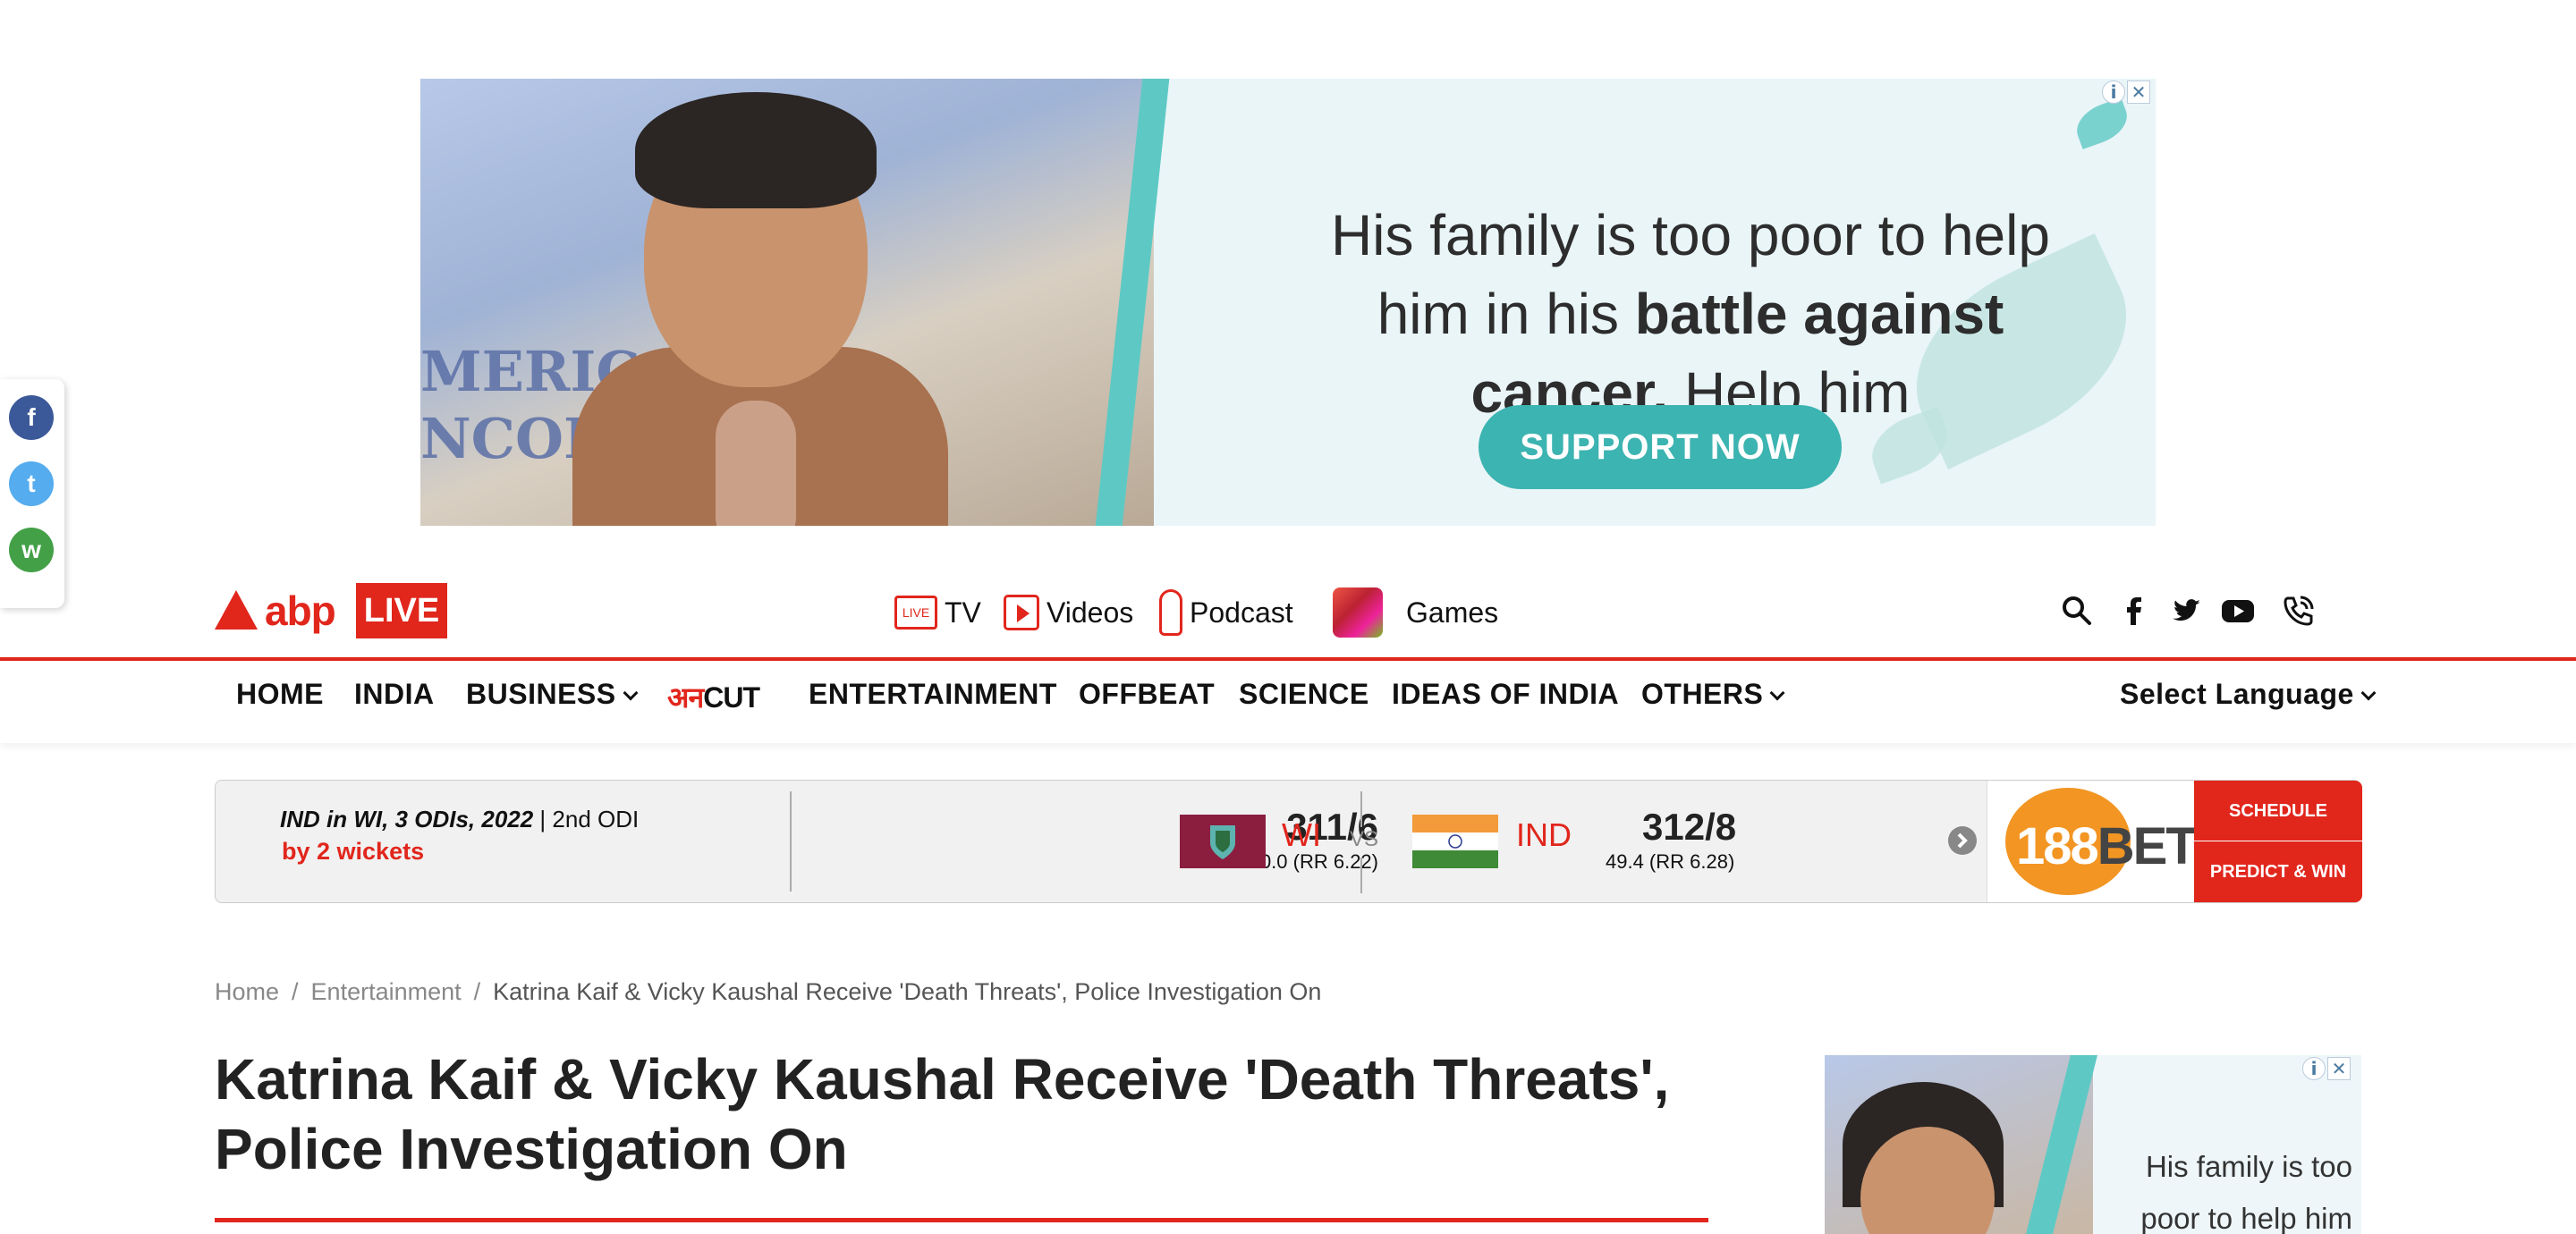 This screenshot has width=2576, height=1234. I want to click on sponsor-bet: BET, so click(2147, 846).